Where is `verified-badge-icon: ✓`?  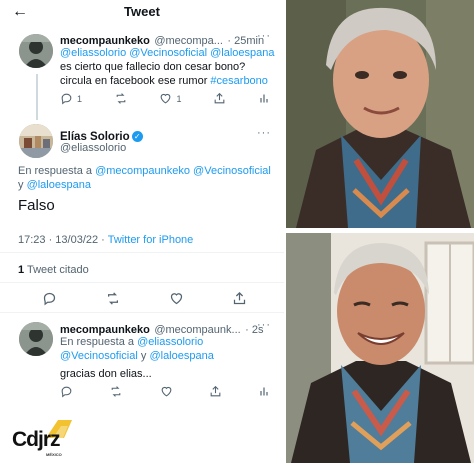
verified-badge-icon: ✓ is located at coordinates (137, 136).